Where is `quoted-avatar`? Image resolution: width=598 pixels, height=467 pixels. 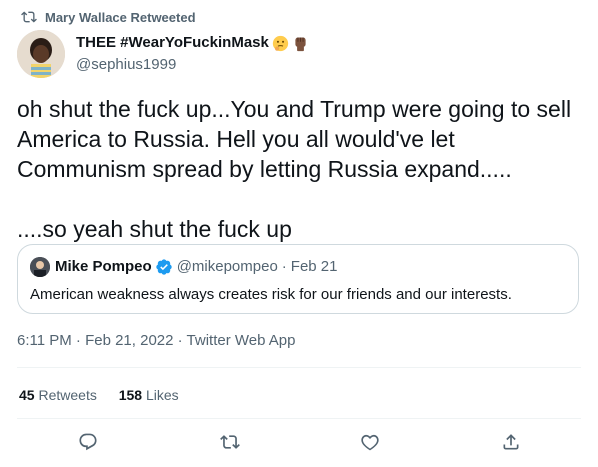 quoted-avatar is located at coordinates (40, 267).